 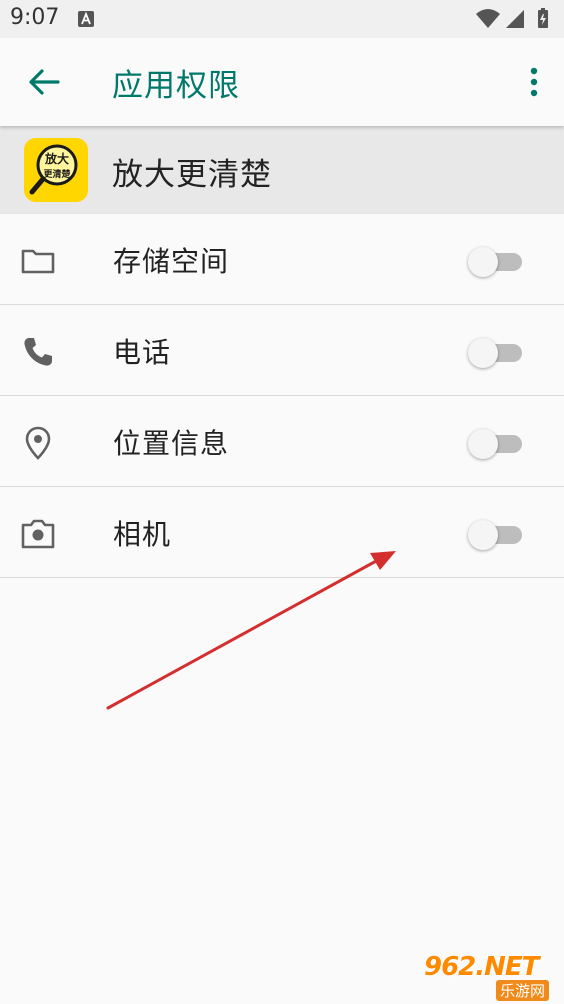 What do you see at coordinates (86, 19) in the screenshot?
I see `notification-a-icon` at bounding box center [86, 19].